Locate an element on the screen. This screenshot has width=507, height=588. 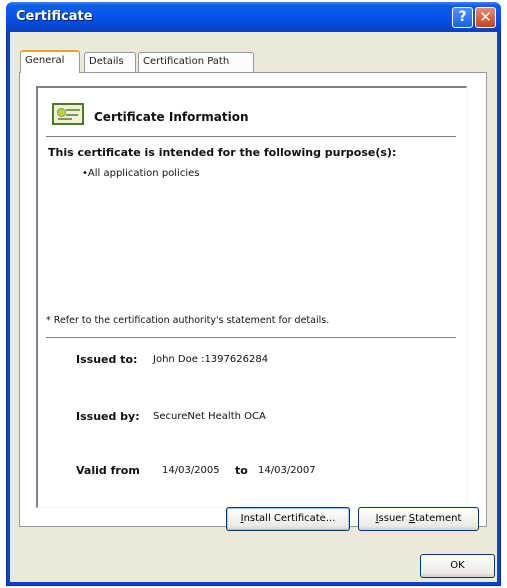
tab-details: Details is located at coordinates (110, 62).